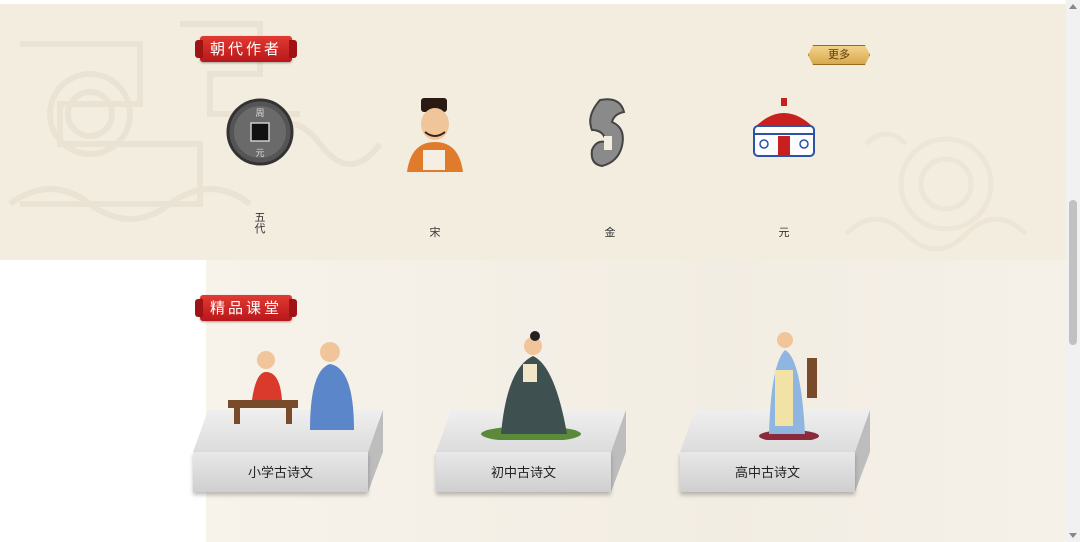 The height and width of the screenshot is (542, 1080). I want to click on section-title-dynasty-authors: 朝代作者, so click(246, 49).